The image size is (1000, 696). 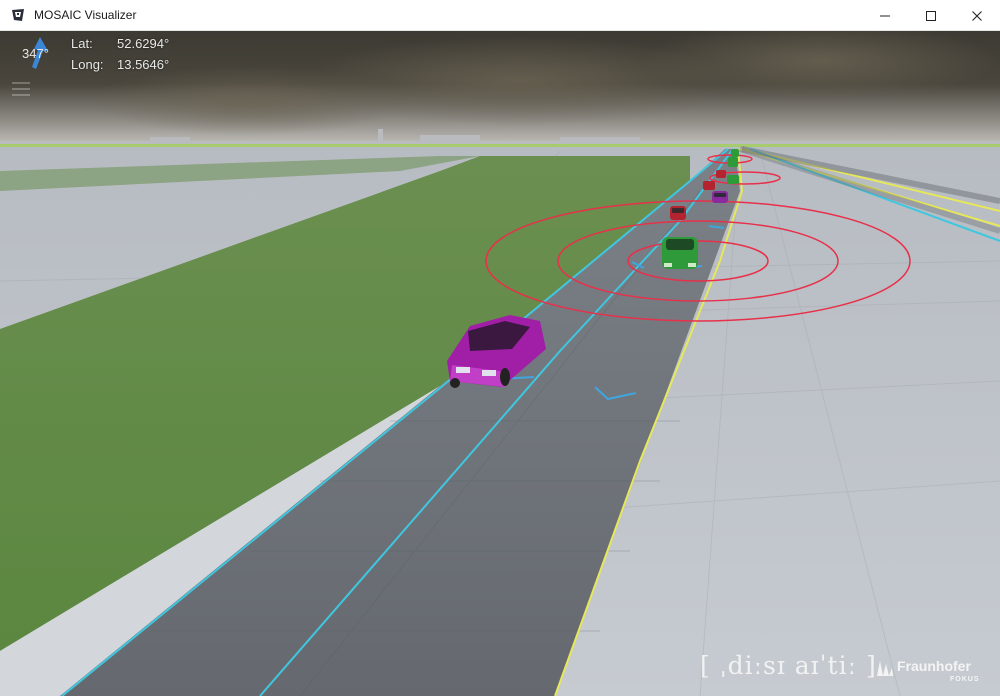 I want to click on fraunhofer-mark-icon, so click(x=885, y=668).